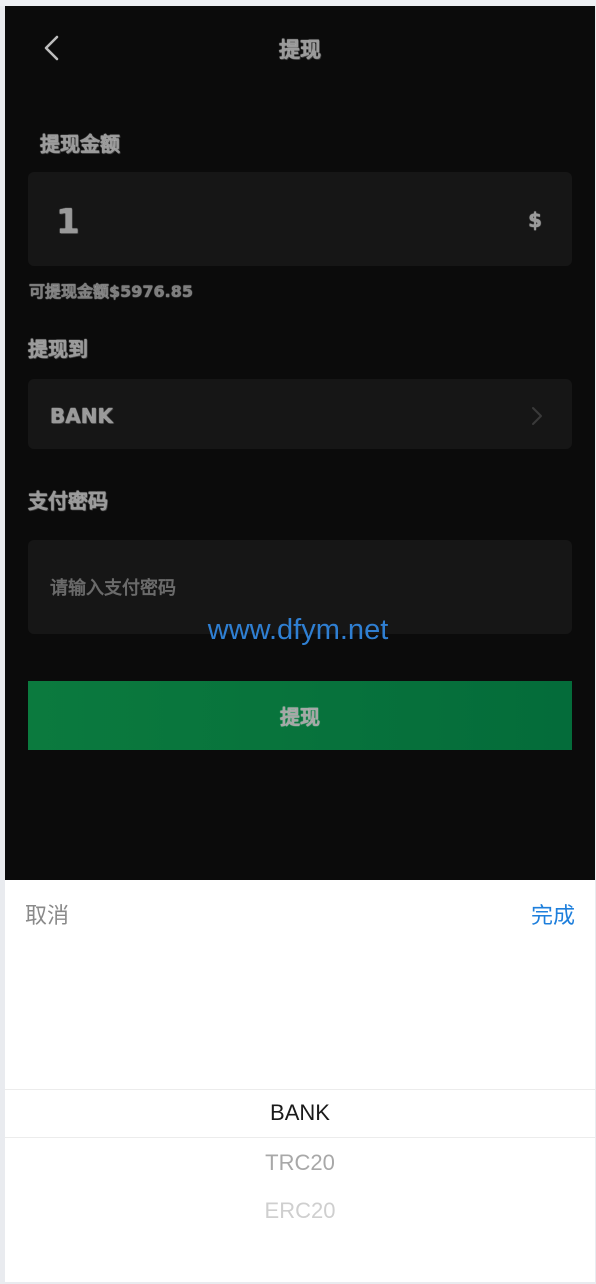 This screenshot has width=596, height=1284. What do you see at coordinates (300, 1089) in the screenshot?
I see `picker-top-line` at bounding box center [300, 1089].